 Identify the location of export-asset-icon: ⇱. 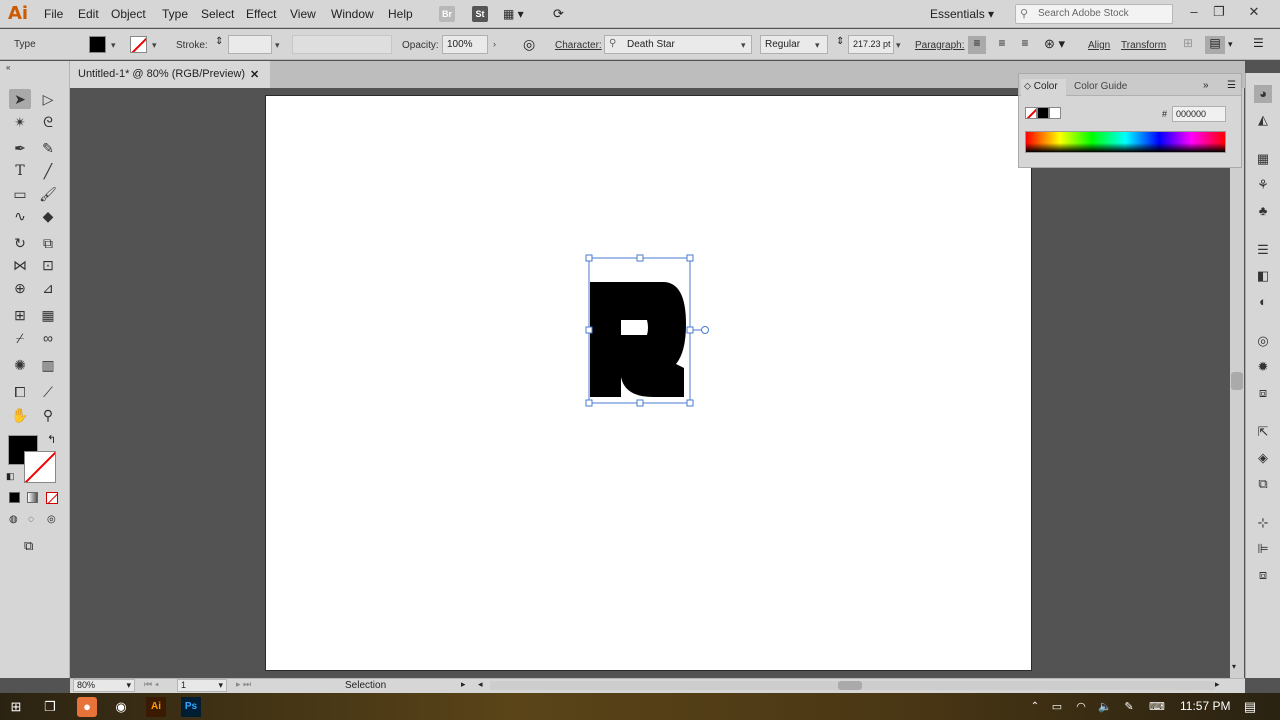
(1263, 432).